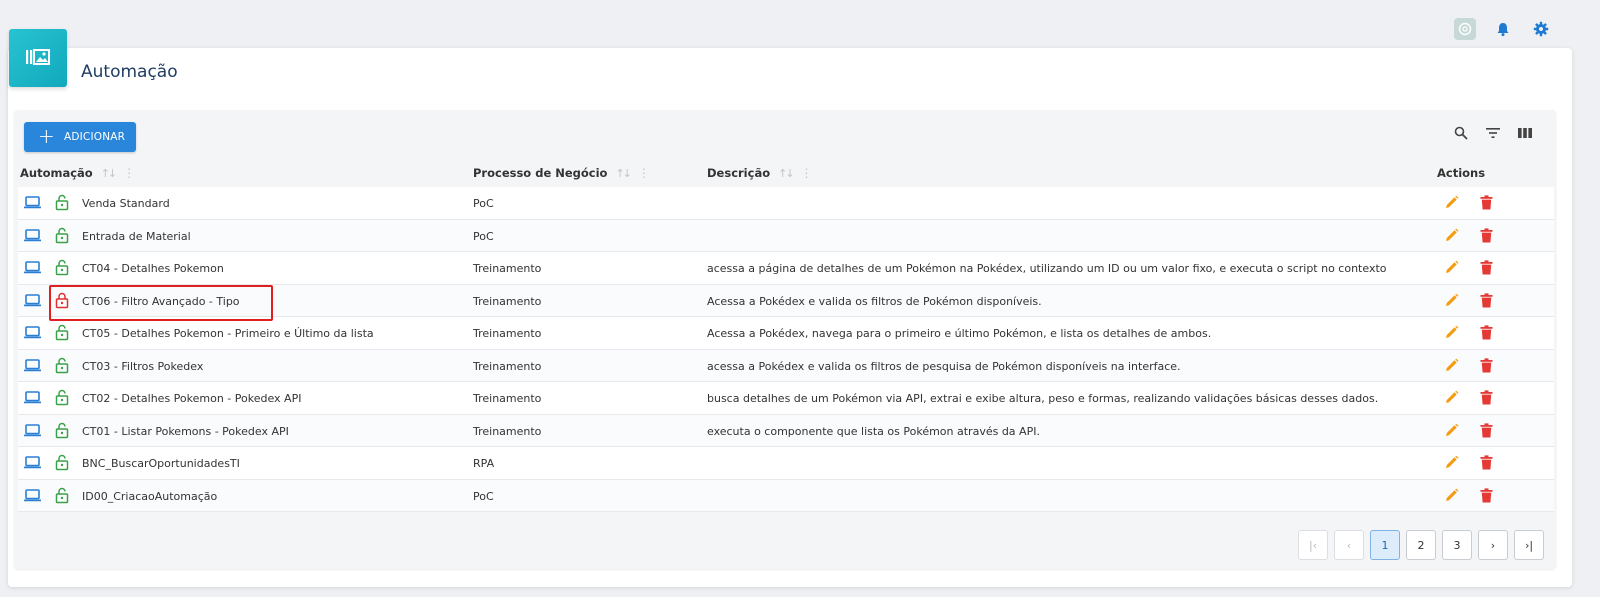  I want to click on add-button-label: ADICIONAR, so click(94, 137).